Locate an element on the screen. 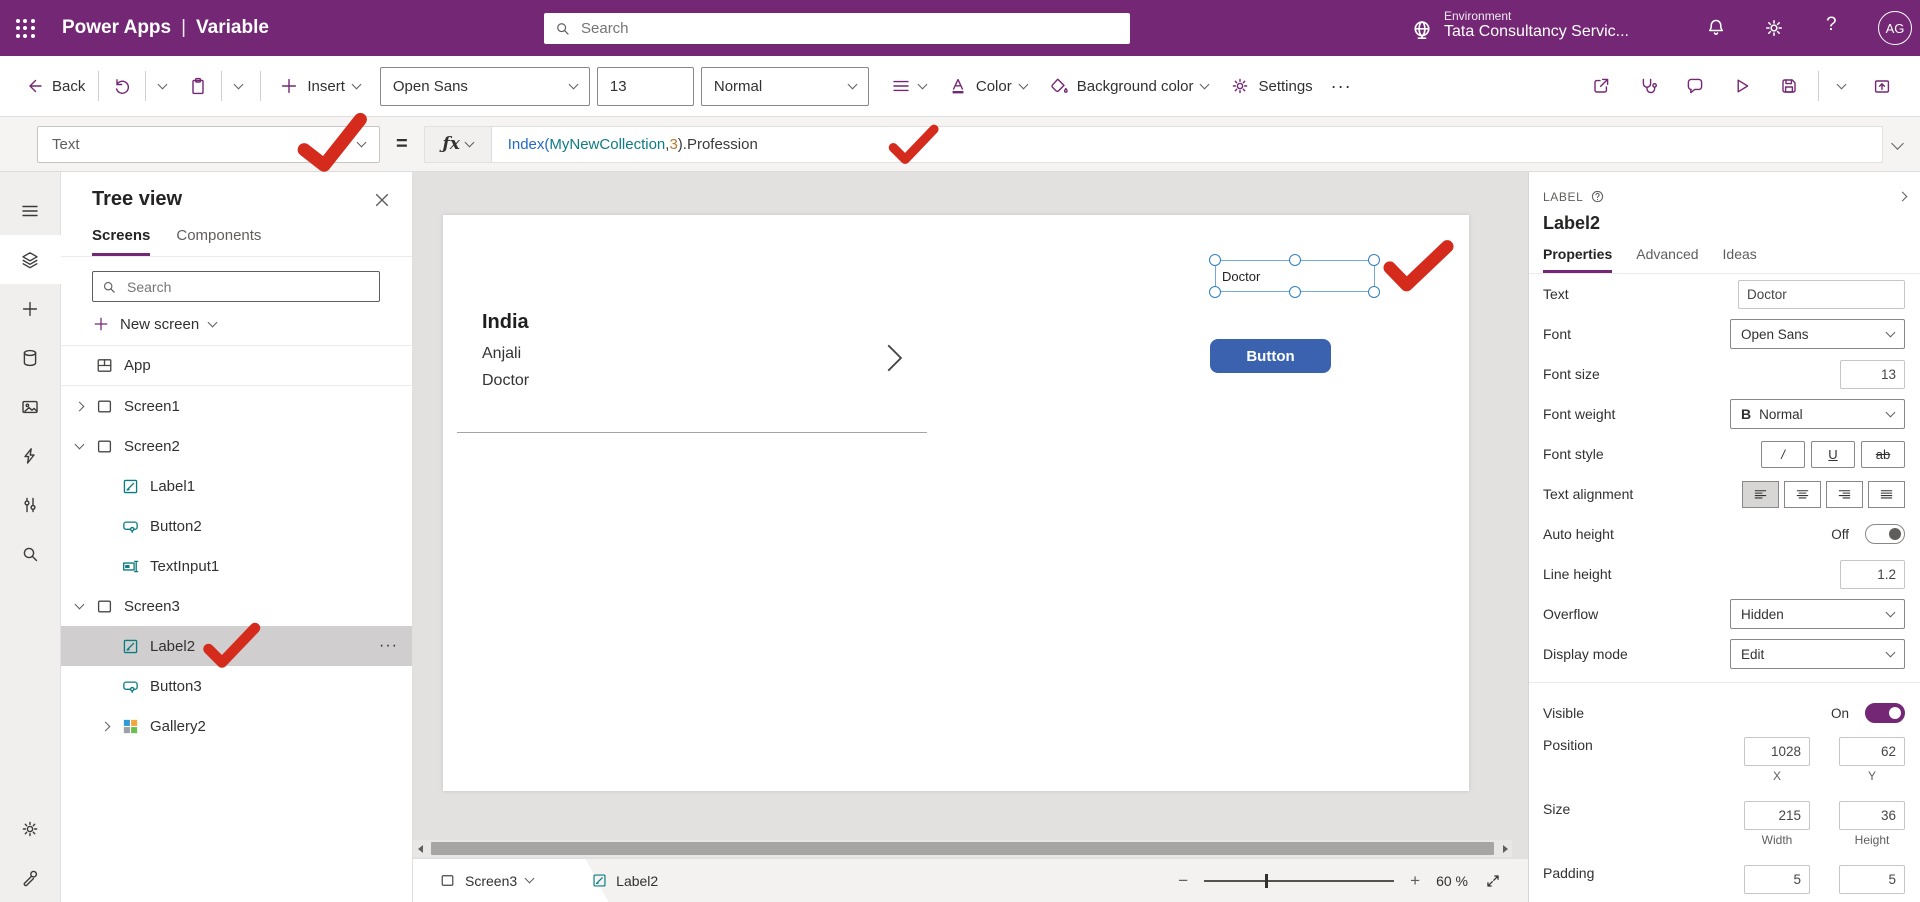  fit-to-window-icon is located at coordinates (1493, 881).